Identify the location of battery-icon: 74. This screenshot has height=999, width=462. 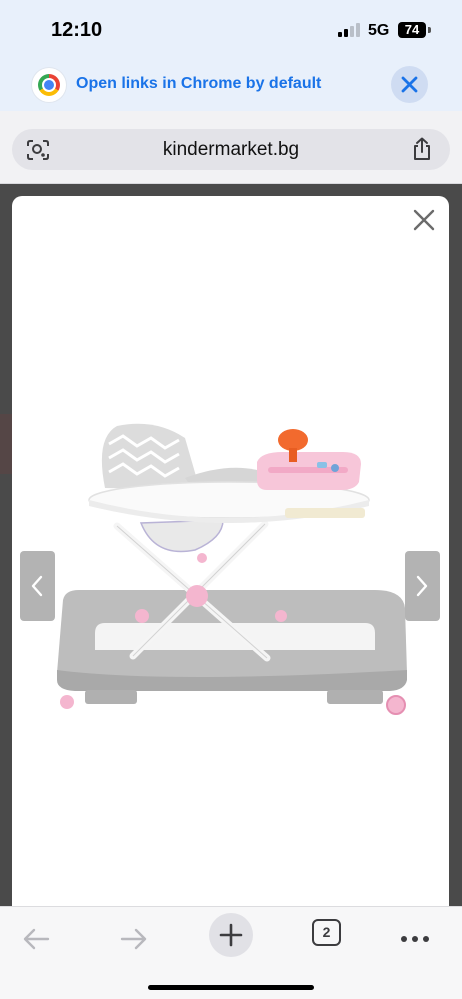
(412, 30).